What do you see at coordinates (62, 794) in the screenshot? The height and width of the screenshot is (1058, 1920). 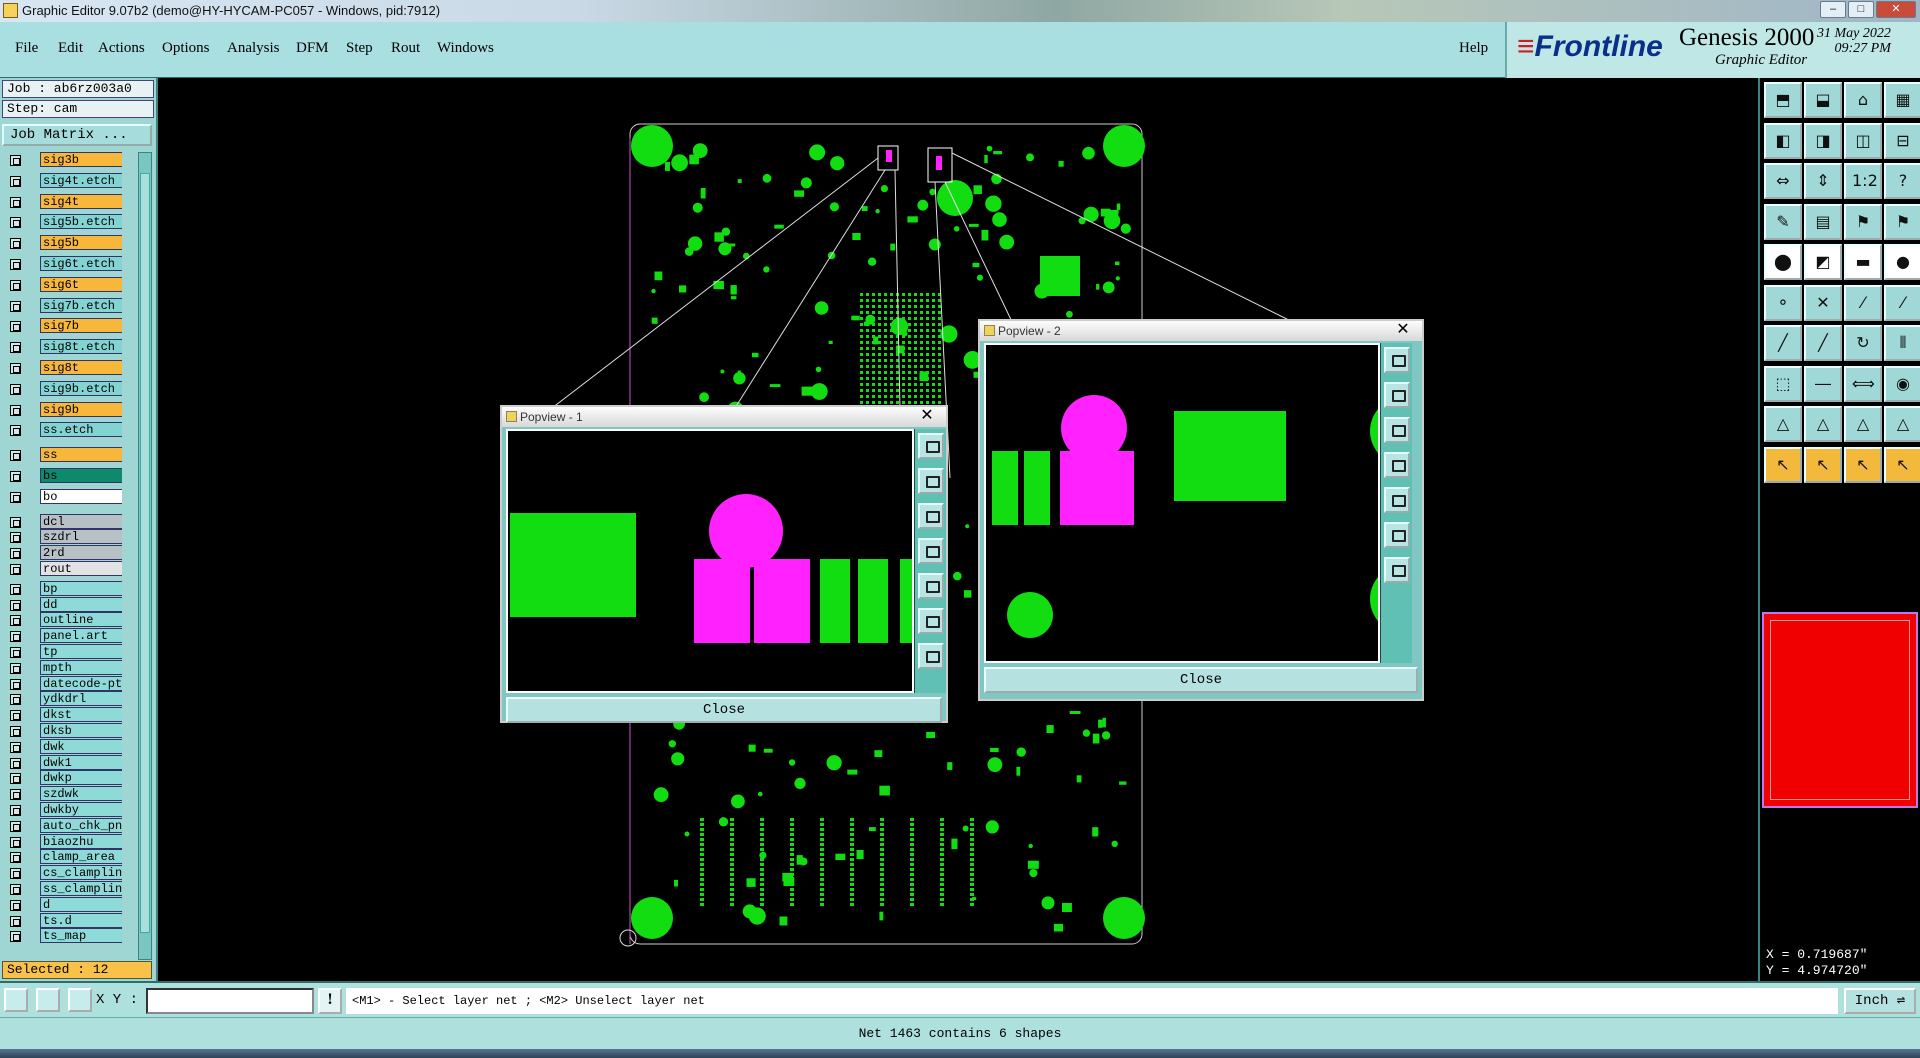 I see `layer-row: szdwk` at bounding box center [62, 794].